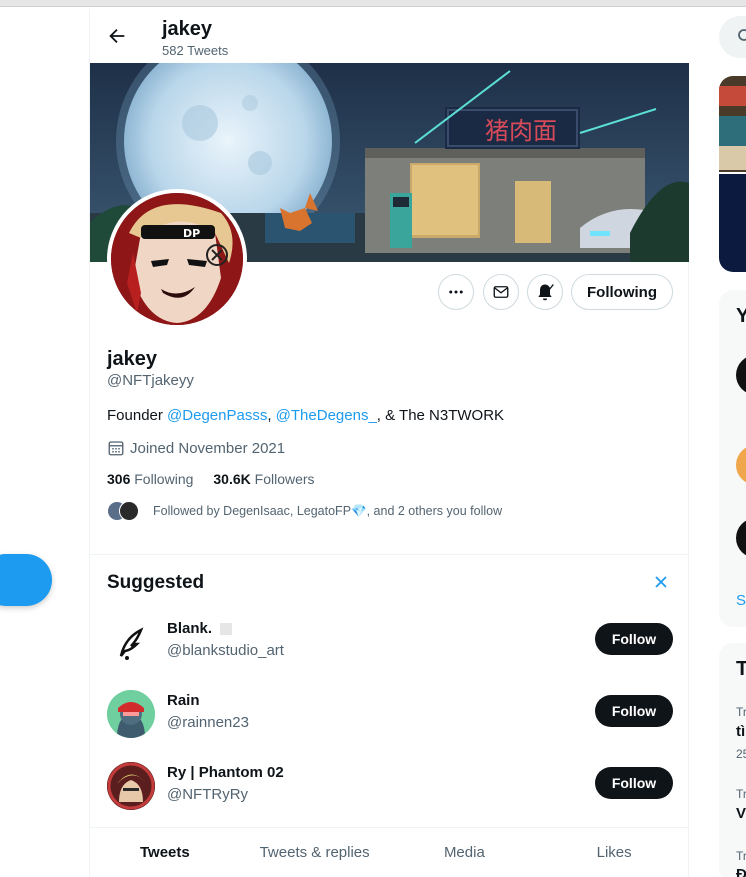 The width and height of the screenshot is (746, 877). I want to click on suggested-name-text: Ry | Phantom 02, so click(225, 772).